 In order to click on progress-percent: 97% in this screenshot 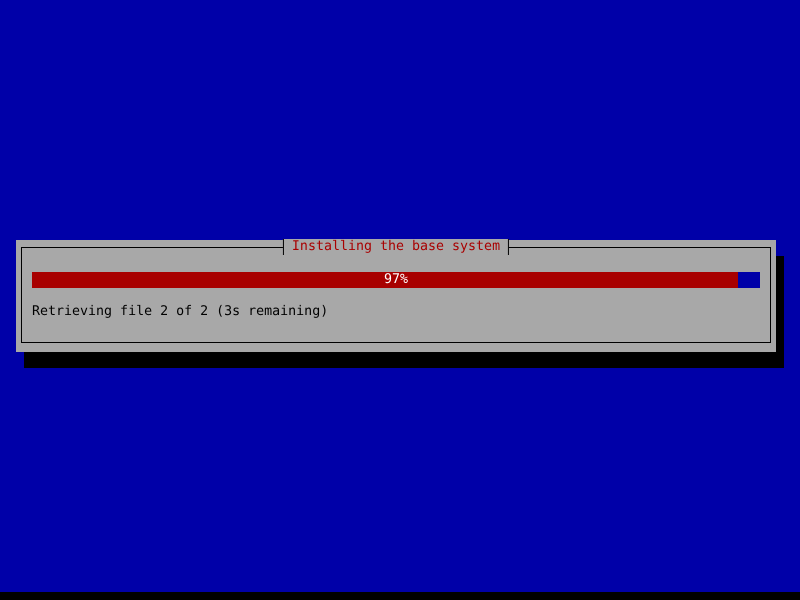, I will do `click(395, 280)`.